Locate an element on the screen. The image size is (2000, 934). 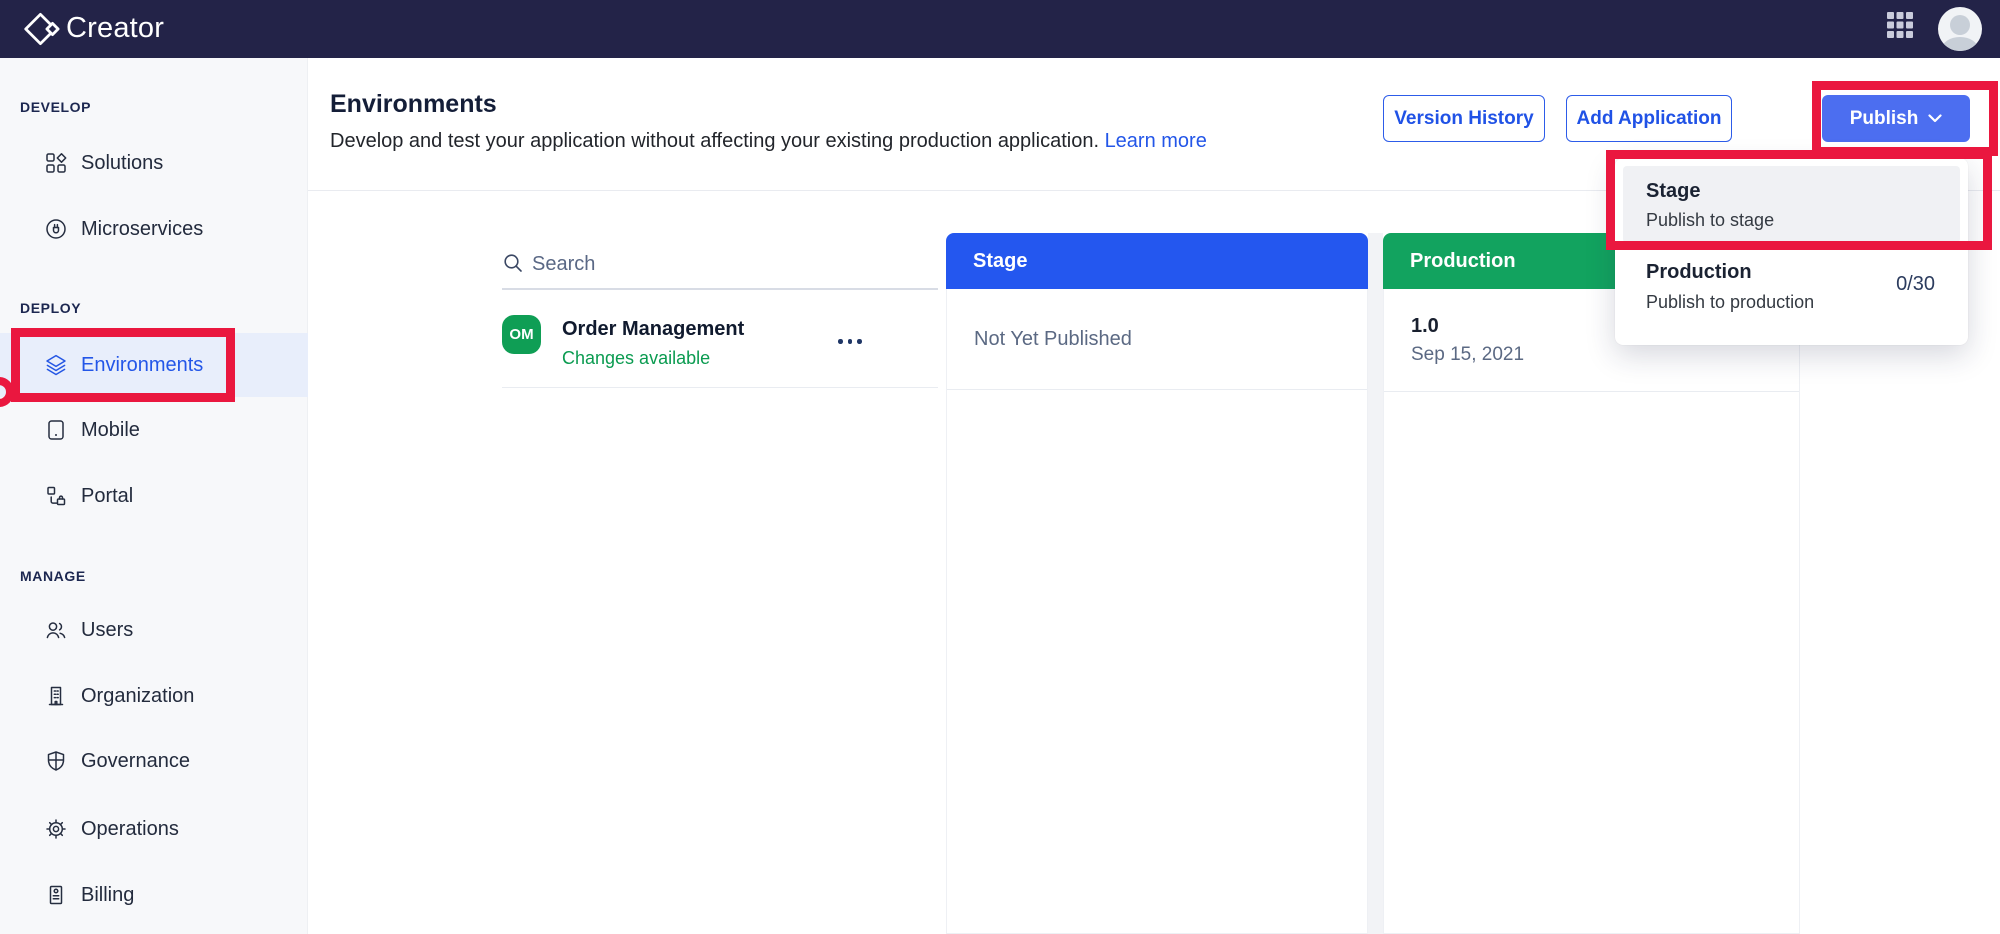
user-avatar is located at coordinates (1960, 29).